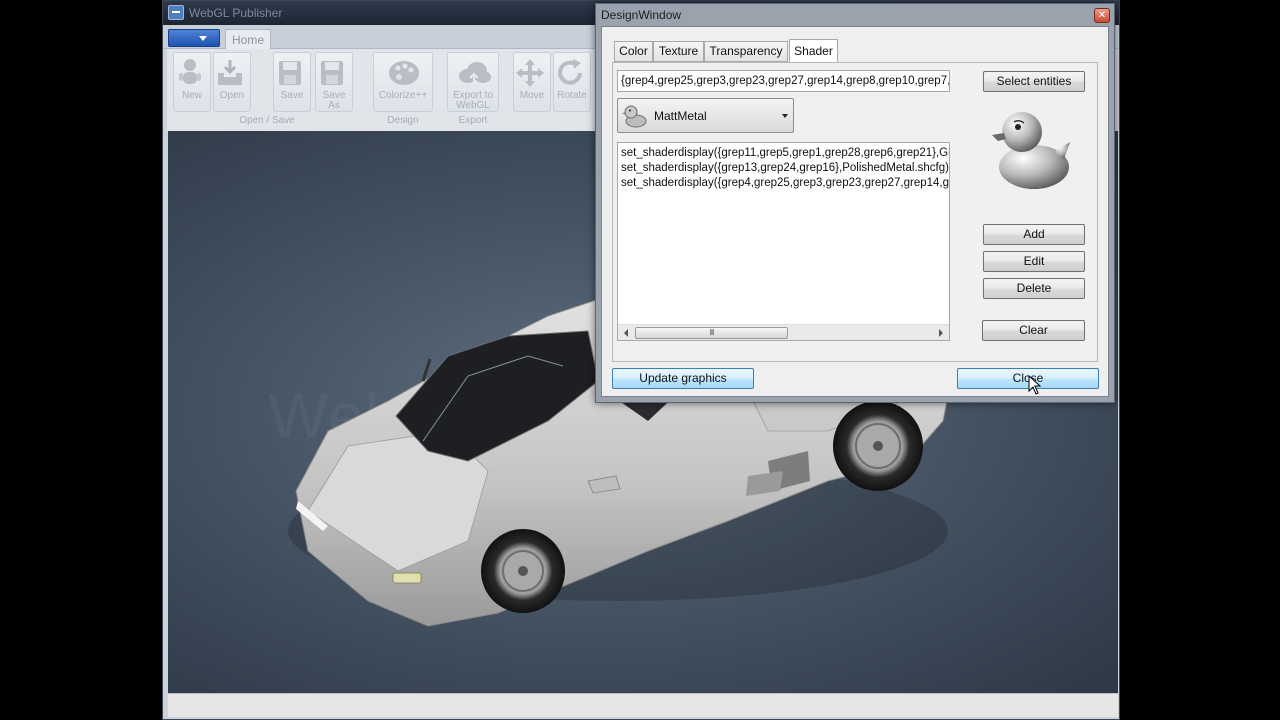 The height and width of the screenshot is (720, 1280). What do you see at coordinates (473, 100) in the screenshot?
I see `export-webgl-label: Export to WebGL` at bounding box center [473, 100].